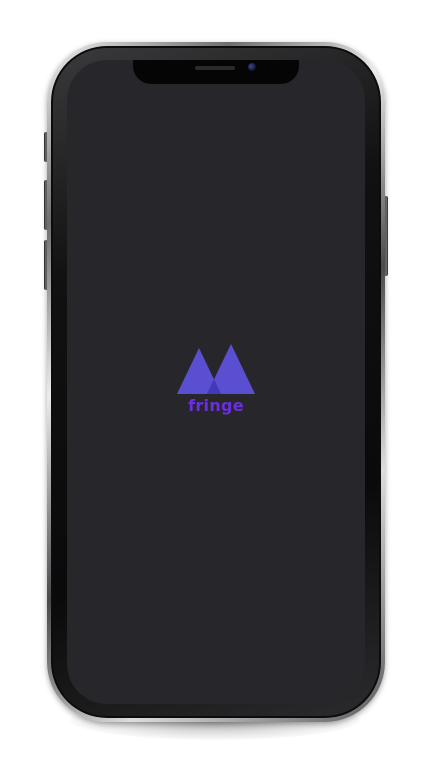 The image size is (432, 780). What do you see at coordinates (216, 405) in the screenshot?
I see `app-wordmark: fringe` at bounding box center [216, 405].